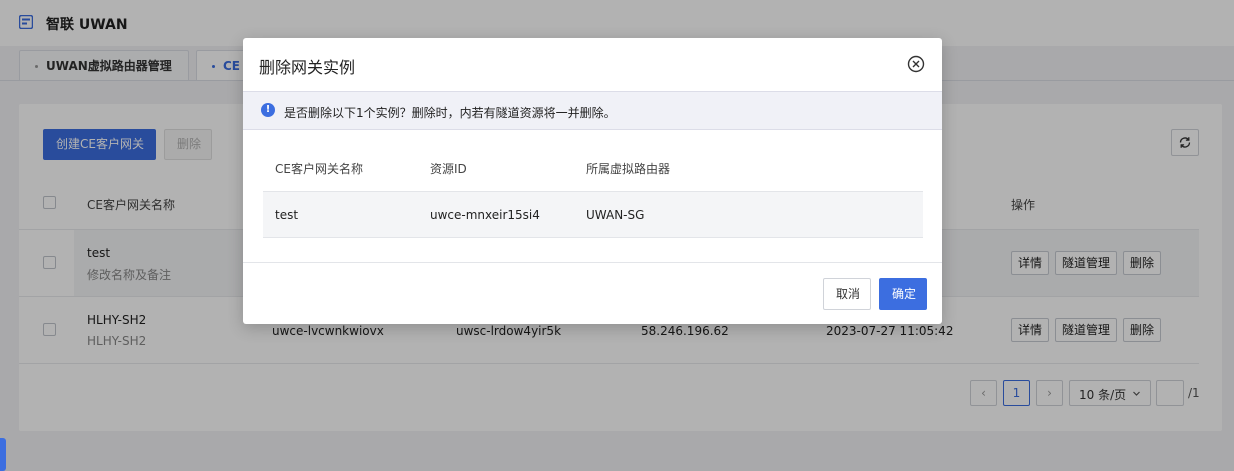 This screenshot has width=1234, height=471. Describe the element at coordinates (287, 215) in the screenshot. I see `dialog-gateway-name: test` at that location.